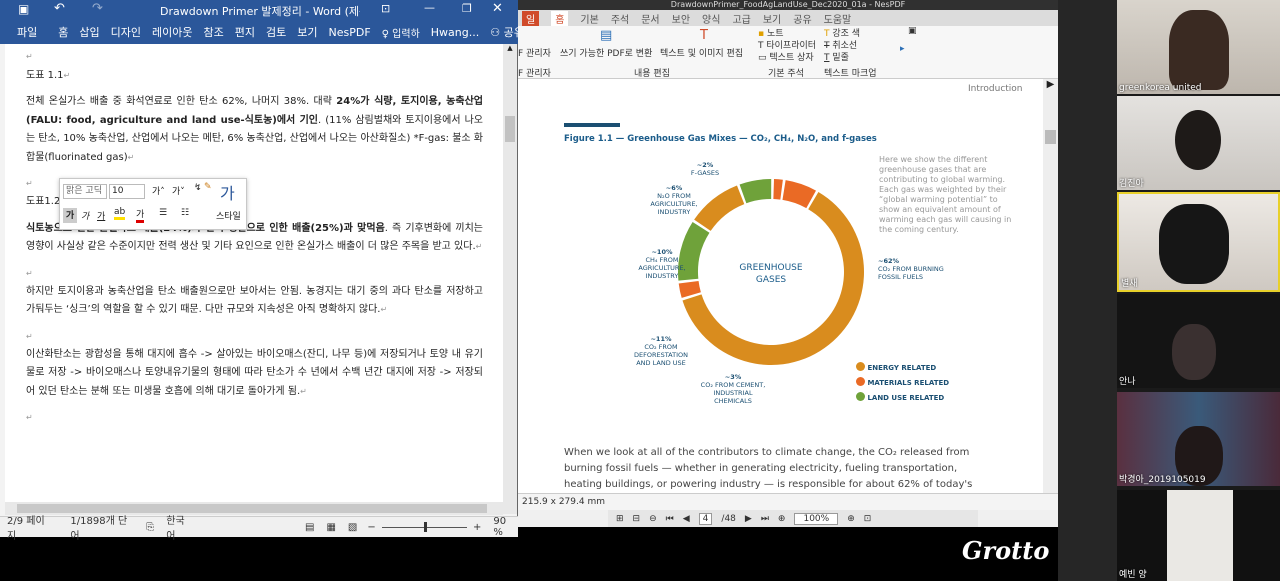  Describe the element at coordinates (85, 215) in the screenshot. I see `italic-icon: 가` at that location.